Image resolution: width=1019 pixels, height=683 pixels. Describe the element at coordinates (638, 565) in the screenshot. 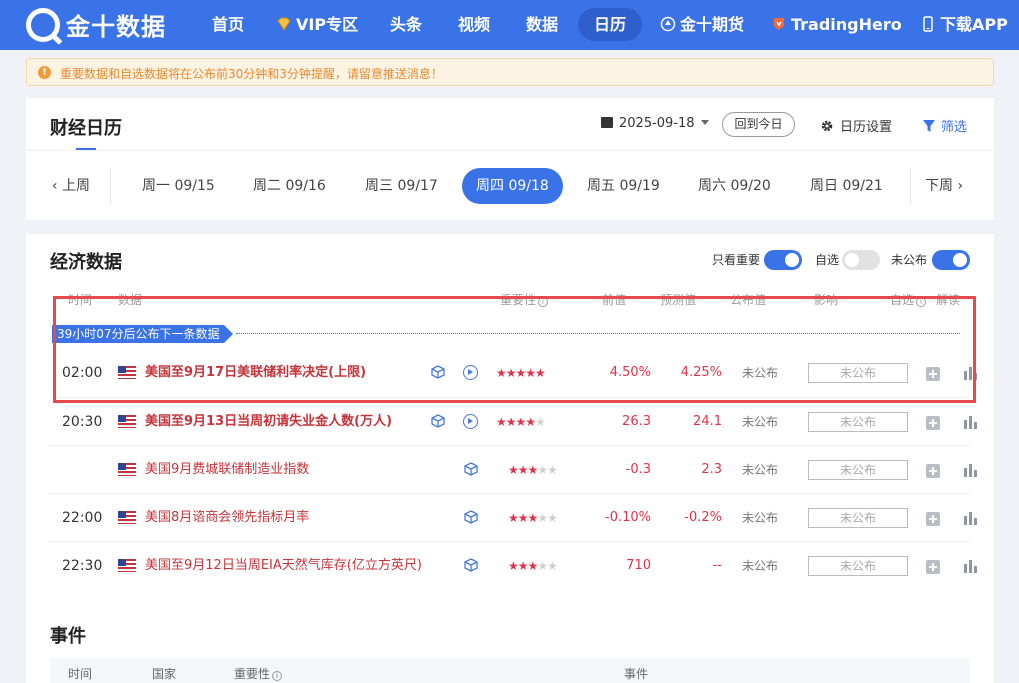

I see `row-prev: 710` at that location.